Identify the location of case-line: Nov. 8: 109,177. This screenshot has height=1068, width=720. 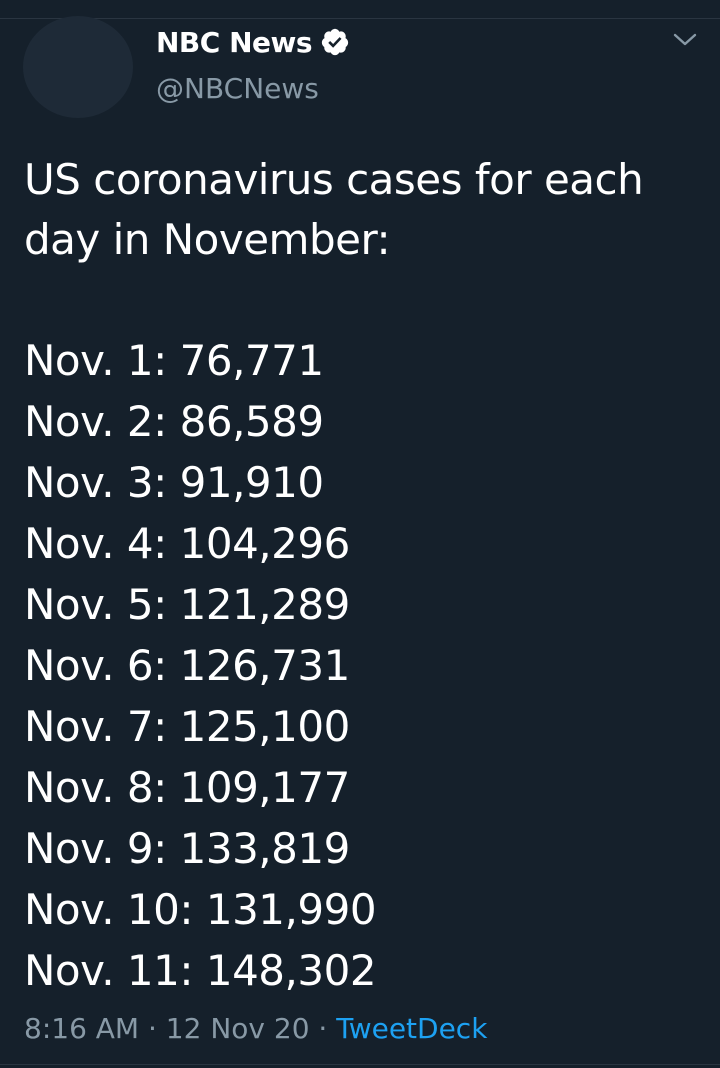
(187, 787).